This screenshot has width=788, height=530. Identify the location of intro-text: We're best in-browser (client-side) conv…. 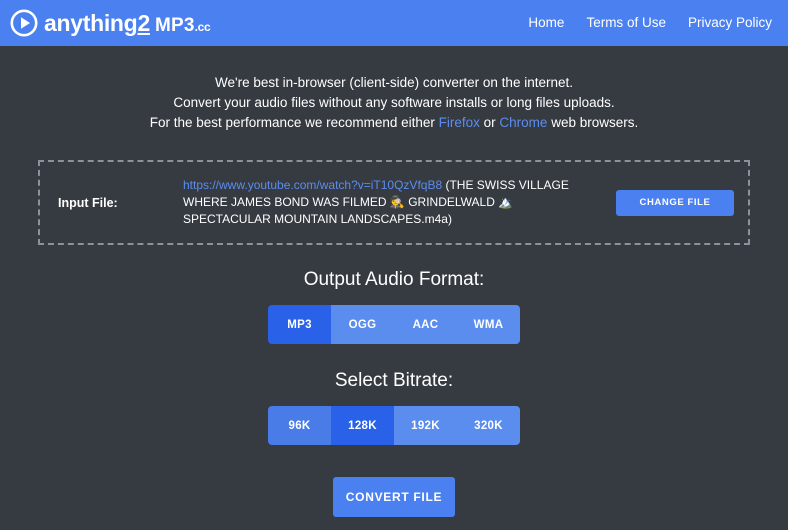
(394, 103).